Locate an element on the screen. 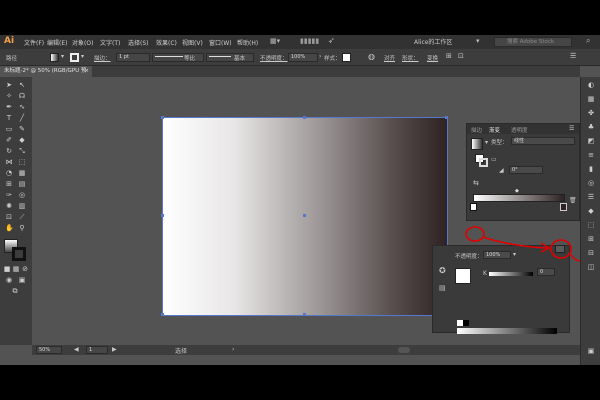  menu-file: 文件(F) is located at coordinates (34, 42).